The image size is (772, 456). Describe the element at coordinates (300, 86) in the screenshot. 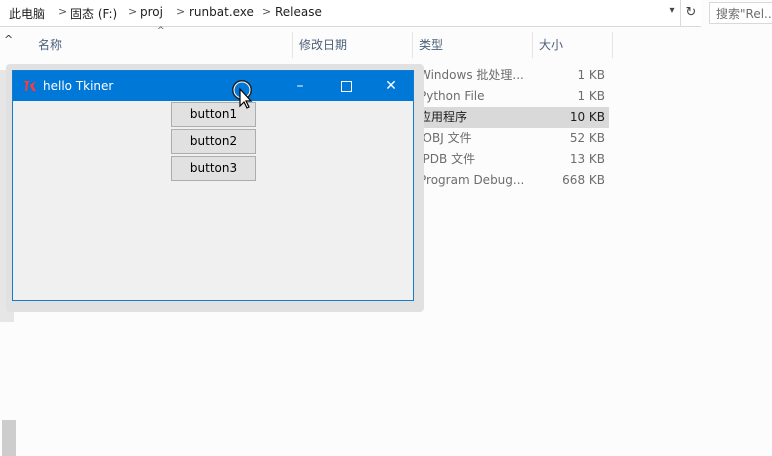

I see `minimize-button: –` at that location.